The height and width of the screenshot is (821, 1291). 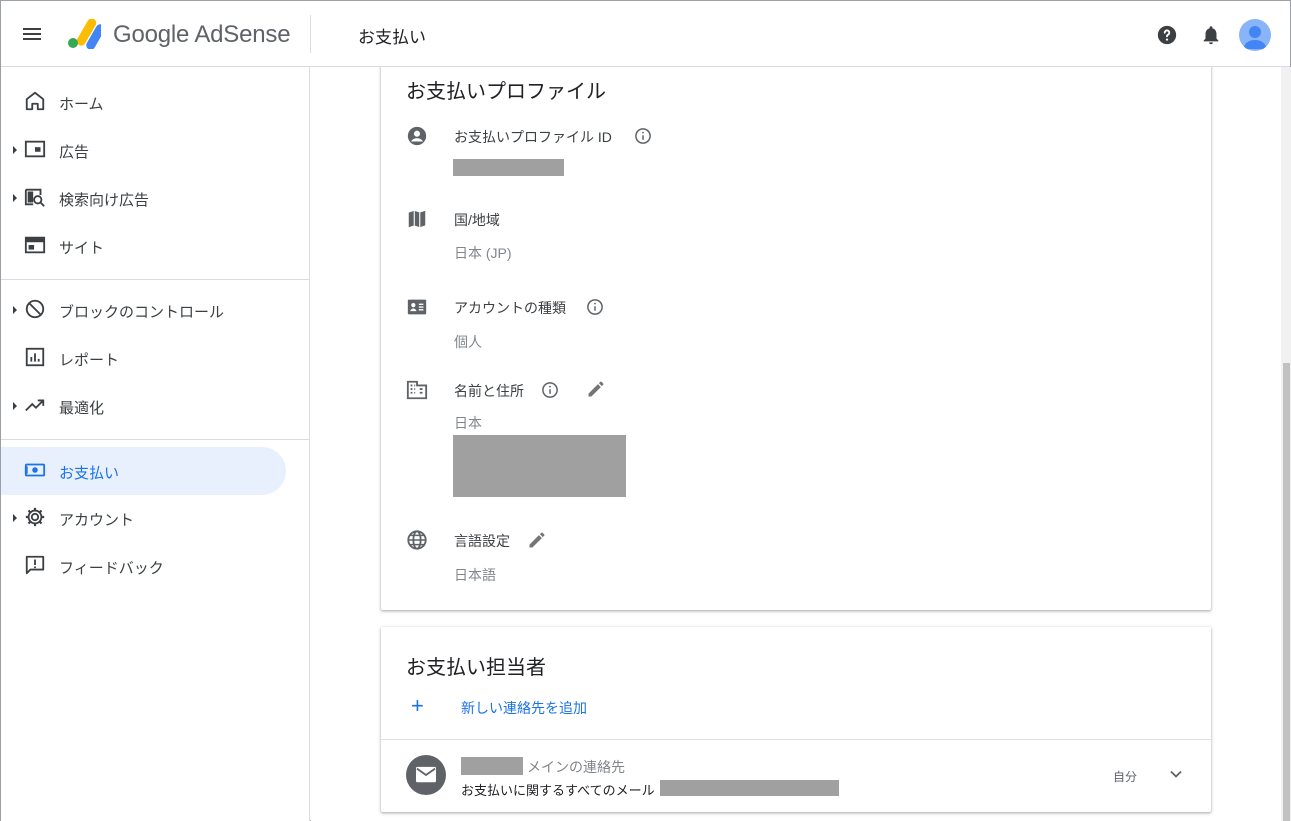 What do you see at coordinates (35, 357) in the screenshot?
I see `report-icon` at bounding box center [35, 357].